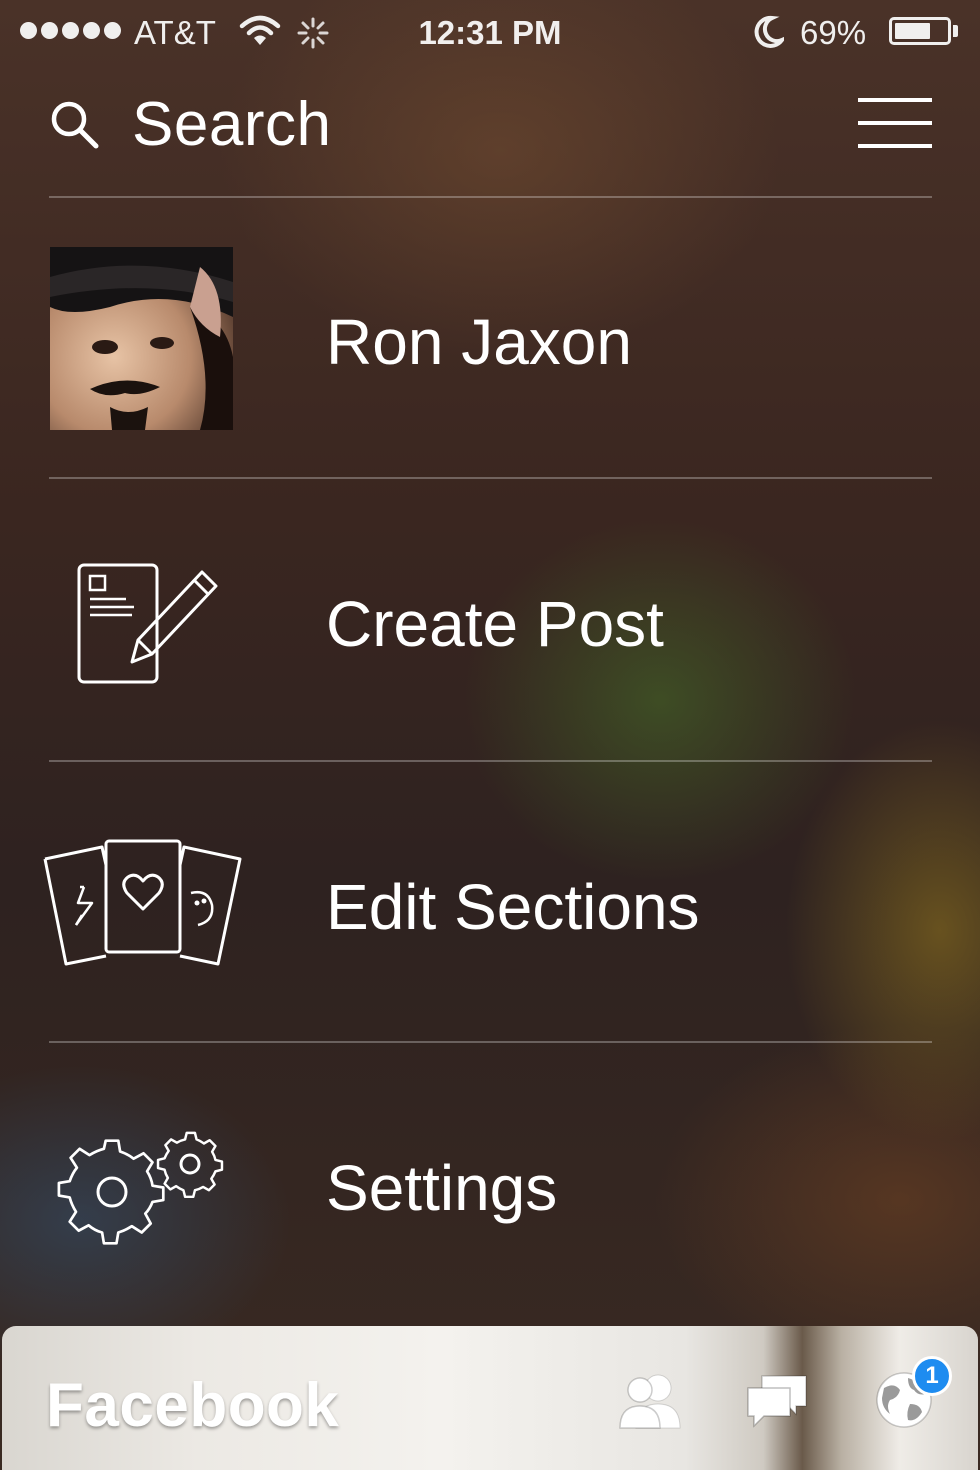  What do you see at coordinates (142, 902) in the screenshot?
I see `cards-icon` at bounding box center [142, 902].